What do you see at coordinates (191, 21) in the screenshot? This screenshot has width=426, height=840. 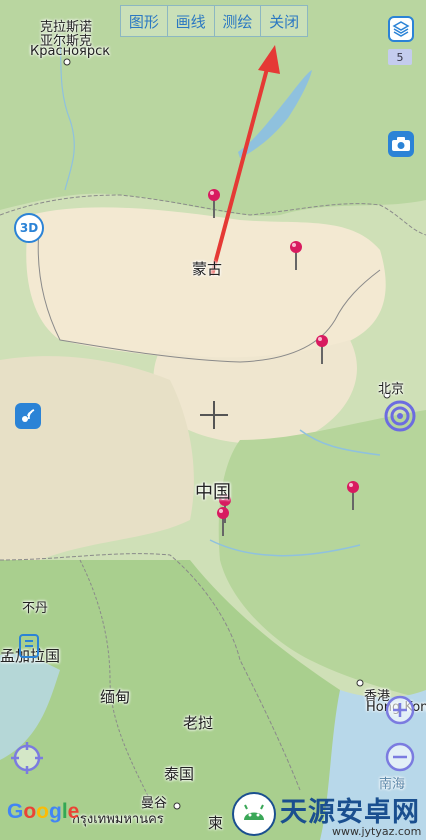 I see `tab-draw-line: 画线` at bounding box center [191, 21].